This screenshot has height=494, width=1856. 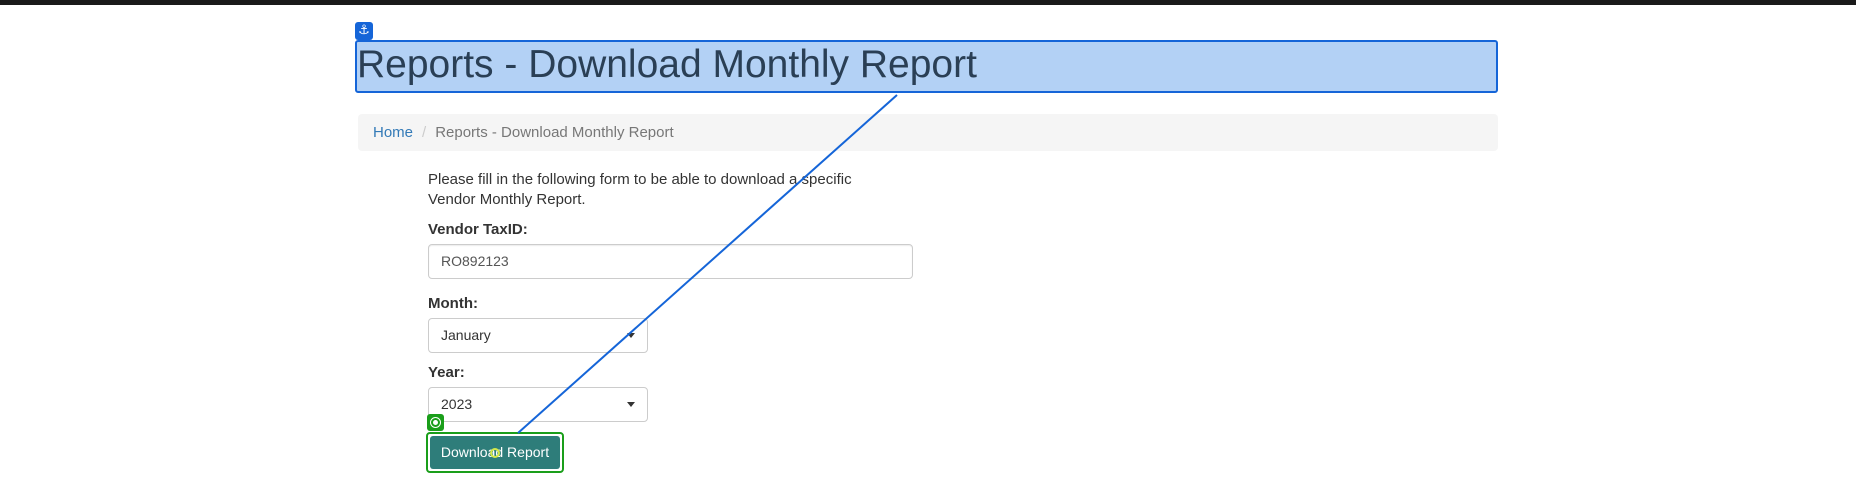 I want to click on download-report-button: Download Report, so click(x=495, y=452).